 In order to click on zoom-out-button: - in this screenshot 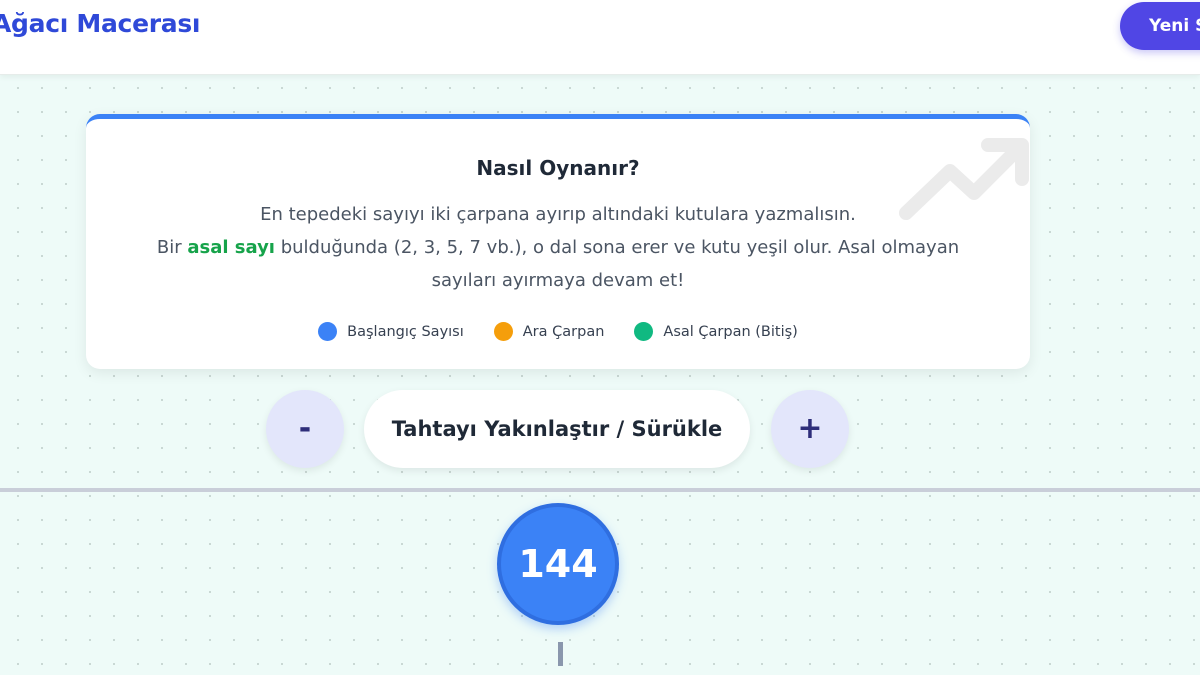, I will do `click(305, 429)`.